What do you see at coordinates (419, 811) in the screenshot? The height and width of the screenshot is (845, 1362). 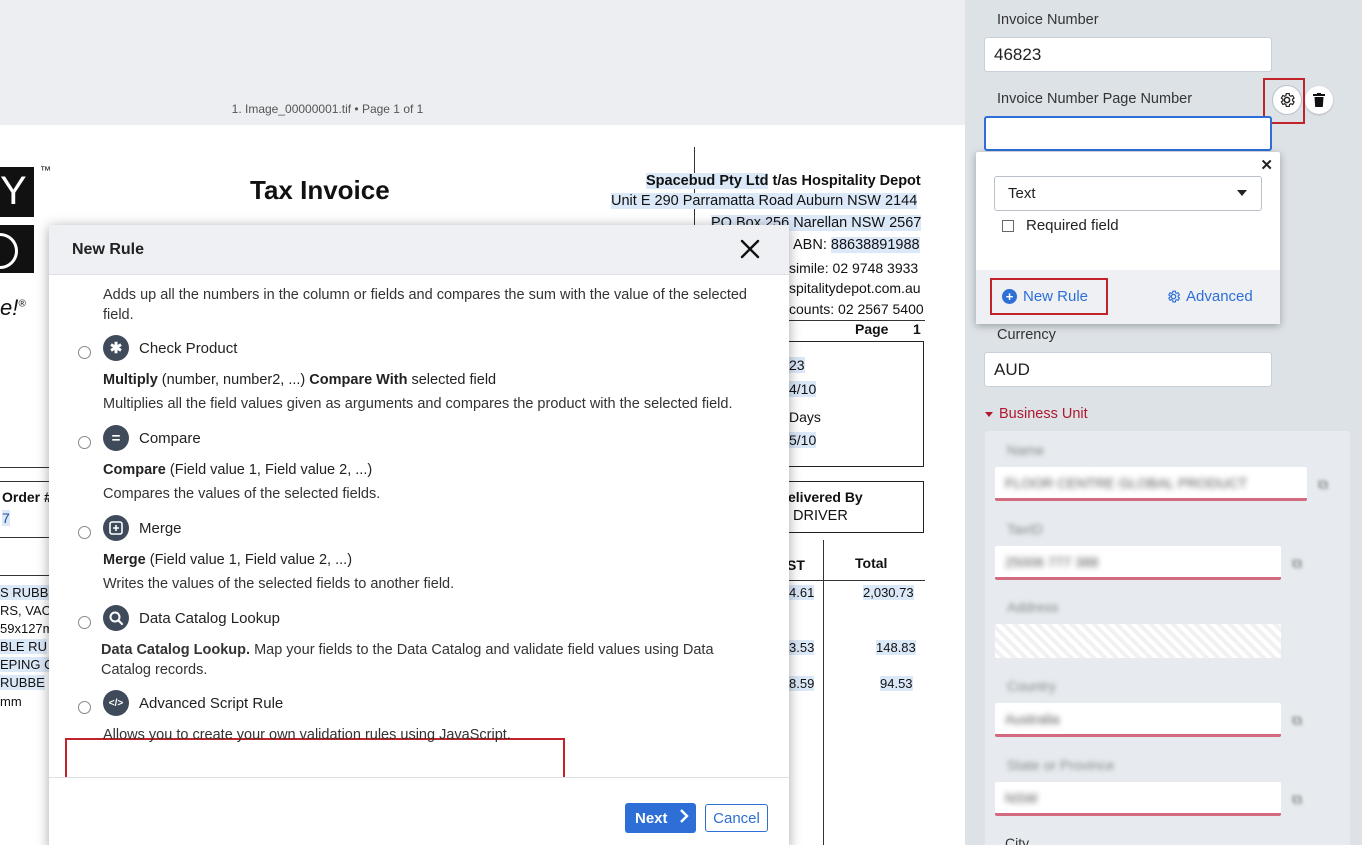 I see `dialog-footer: Next Cancel` at bounding box center [419, 811].